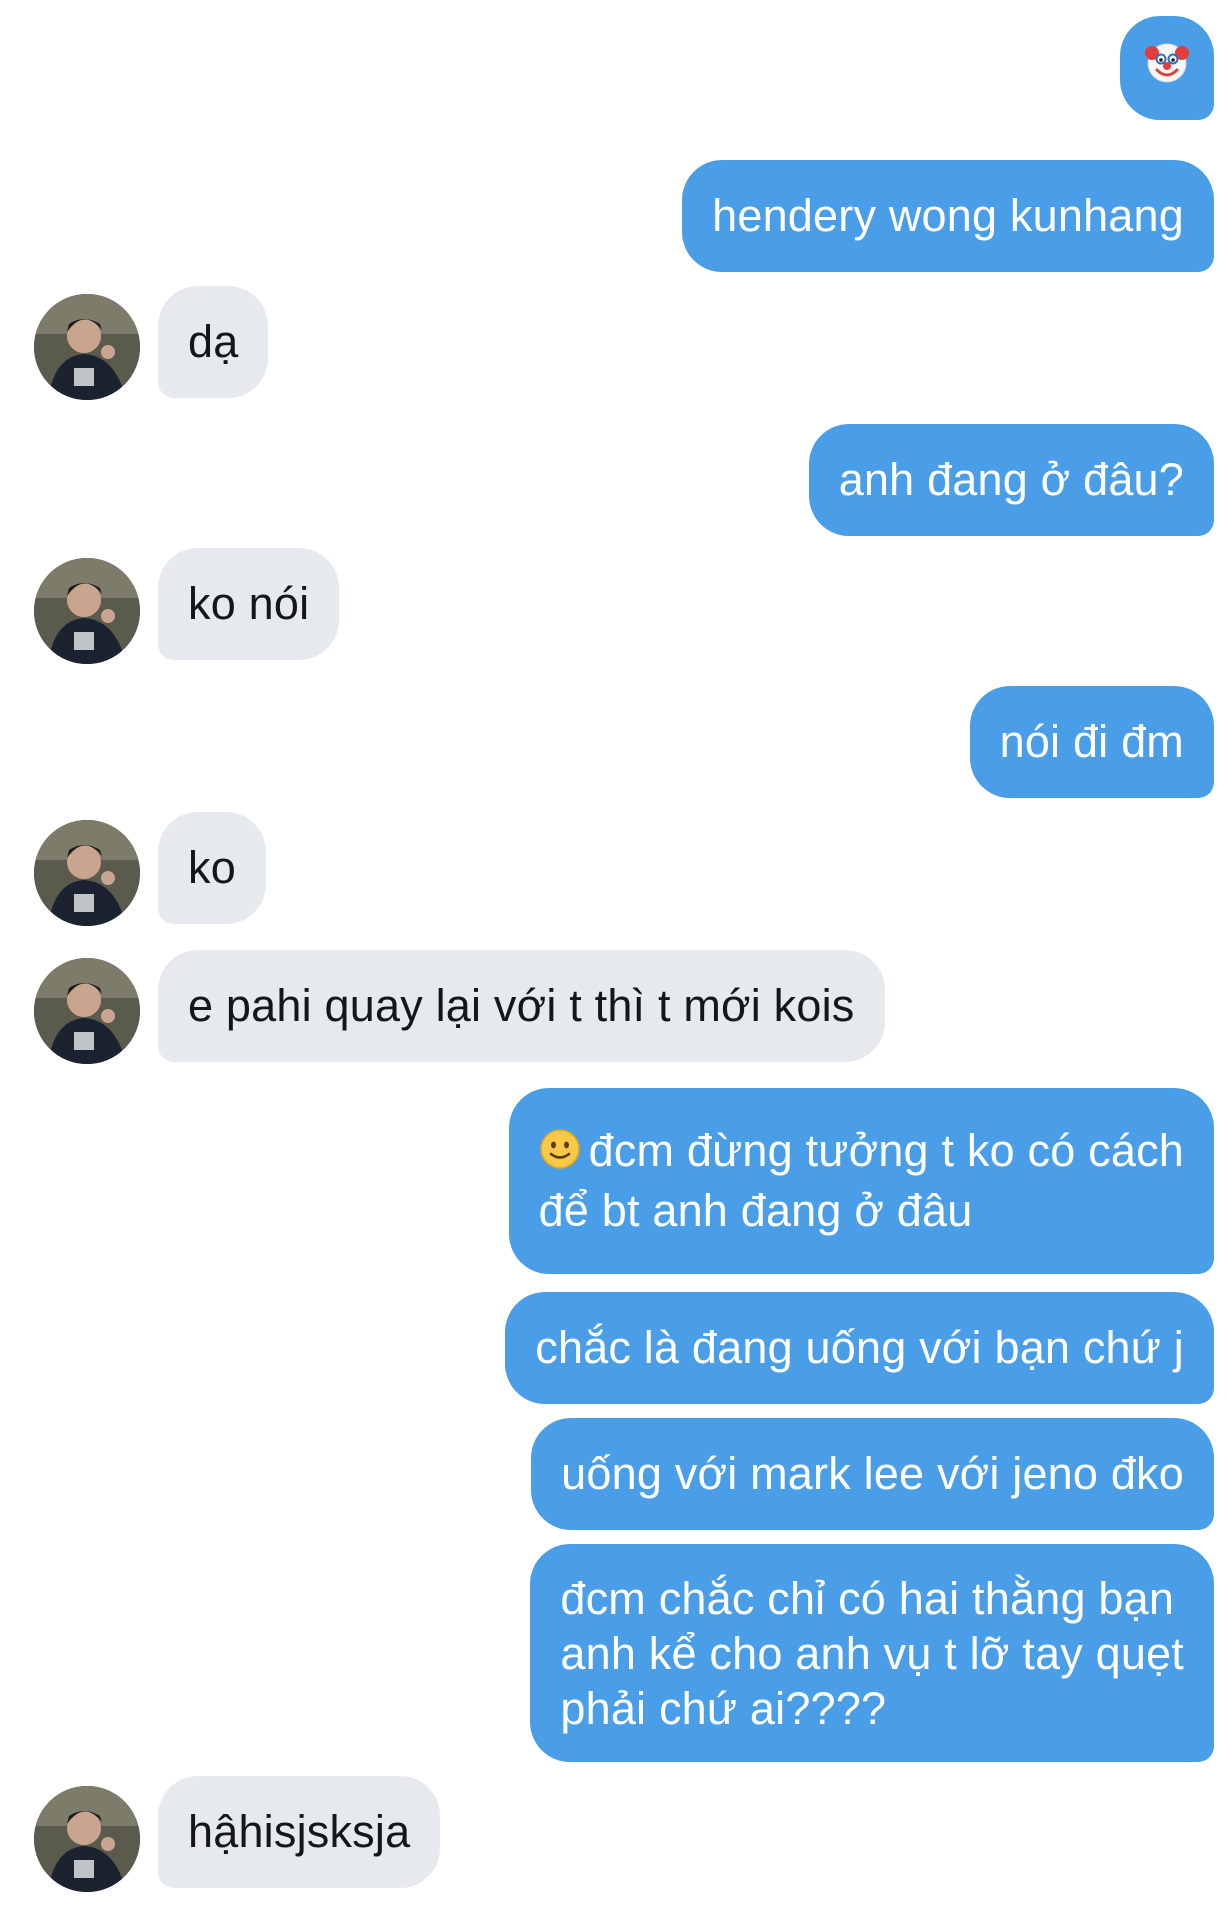  I want to click on message-bubble-incoming: ko, so click(212, 868).